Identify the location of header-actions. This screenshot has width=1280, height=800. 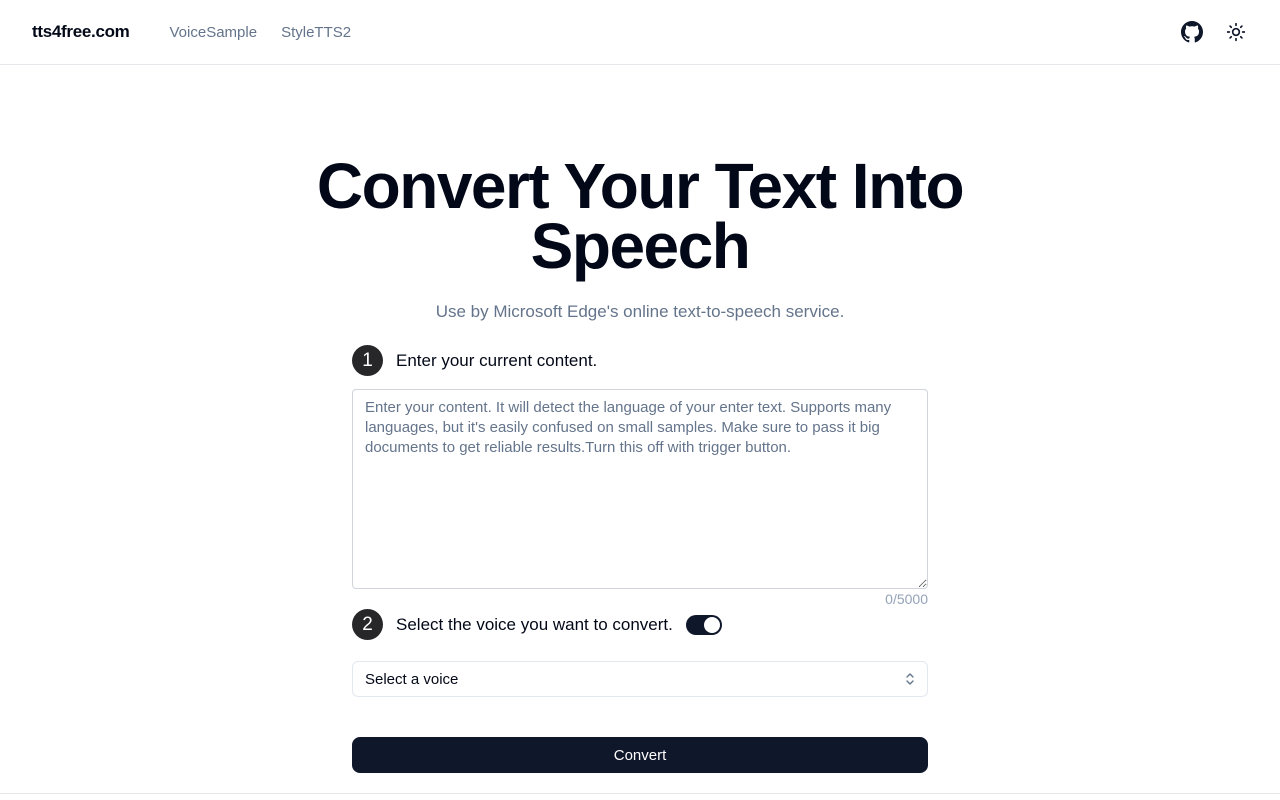
(1214, 32).